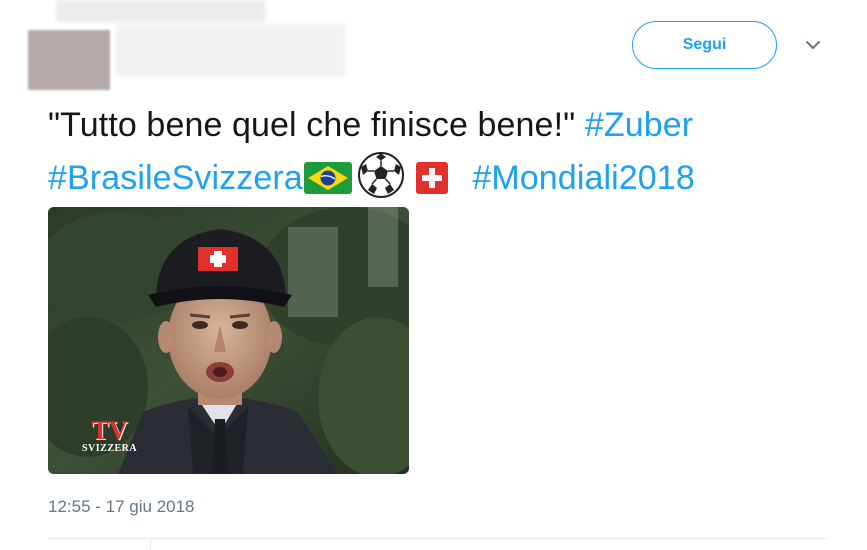 The width and height of the screenshot is (867, 550). What do you see at coordinates (328, 184) in the screenshot?
I see `brazil-flag-icon` at bounding box center [328, 184].